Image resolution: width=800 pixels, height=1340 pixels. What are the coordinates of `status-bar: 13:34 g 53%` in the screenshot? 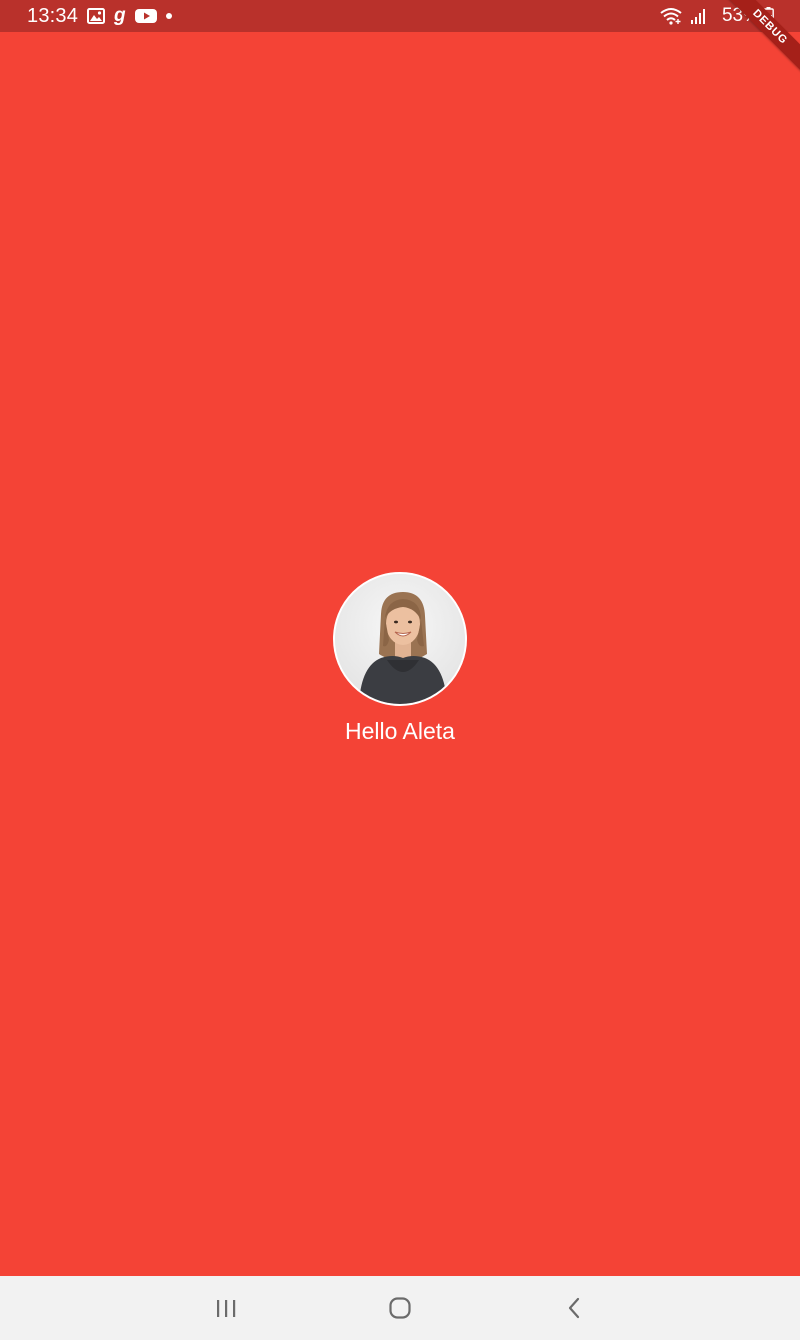 It's located at (400, 16).